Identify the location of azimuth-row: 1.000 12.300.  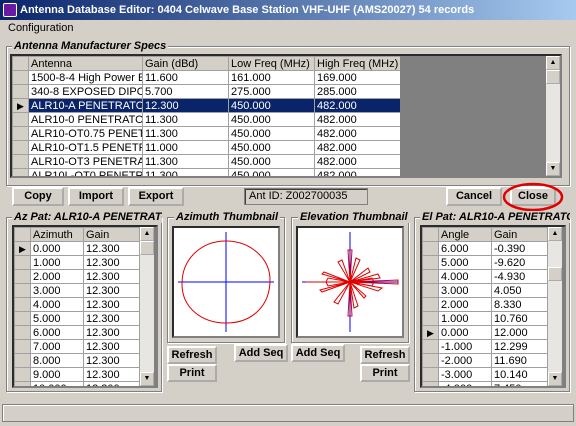
(77, 262).